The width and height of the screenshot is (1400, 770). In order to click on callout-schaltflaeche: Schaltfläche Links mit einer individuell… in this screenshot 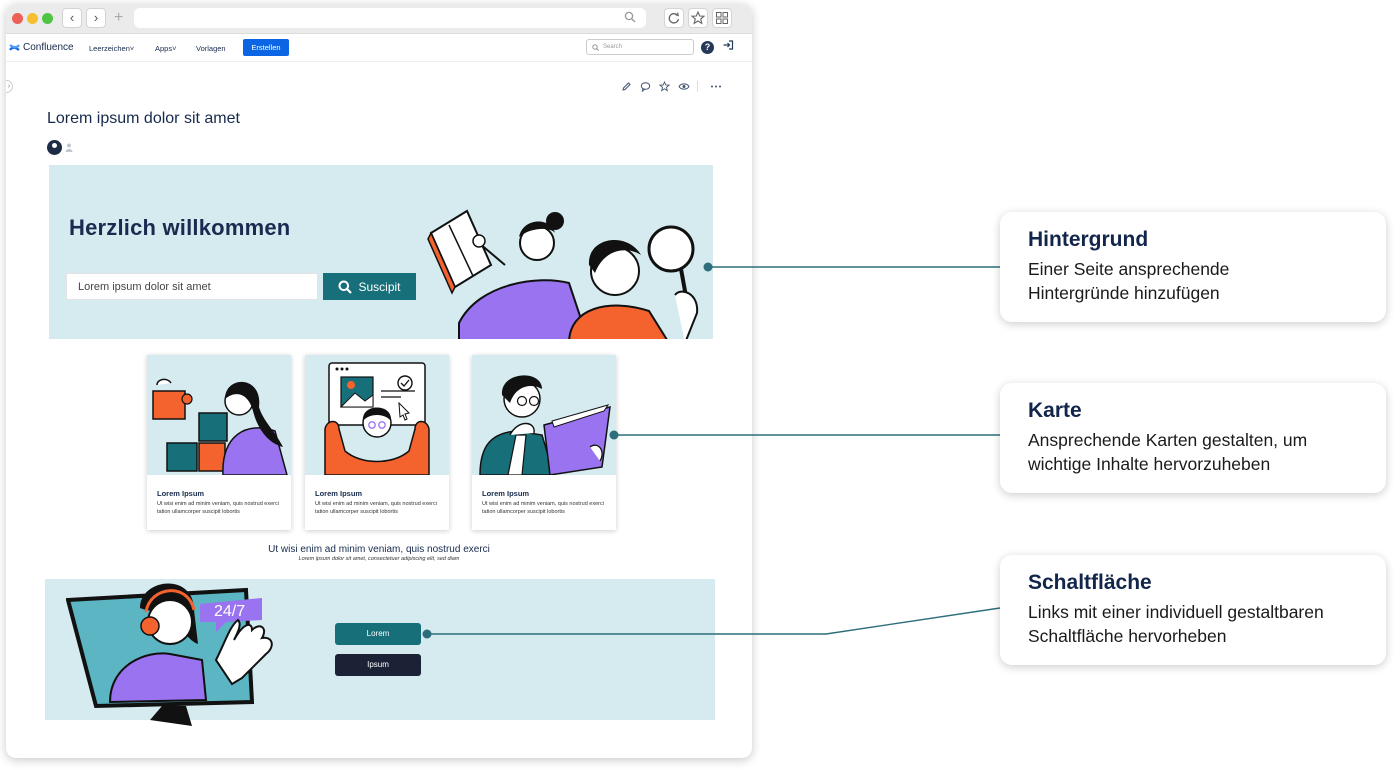, I will do `click(1193, 610)`.